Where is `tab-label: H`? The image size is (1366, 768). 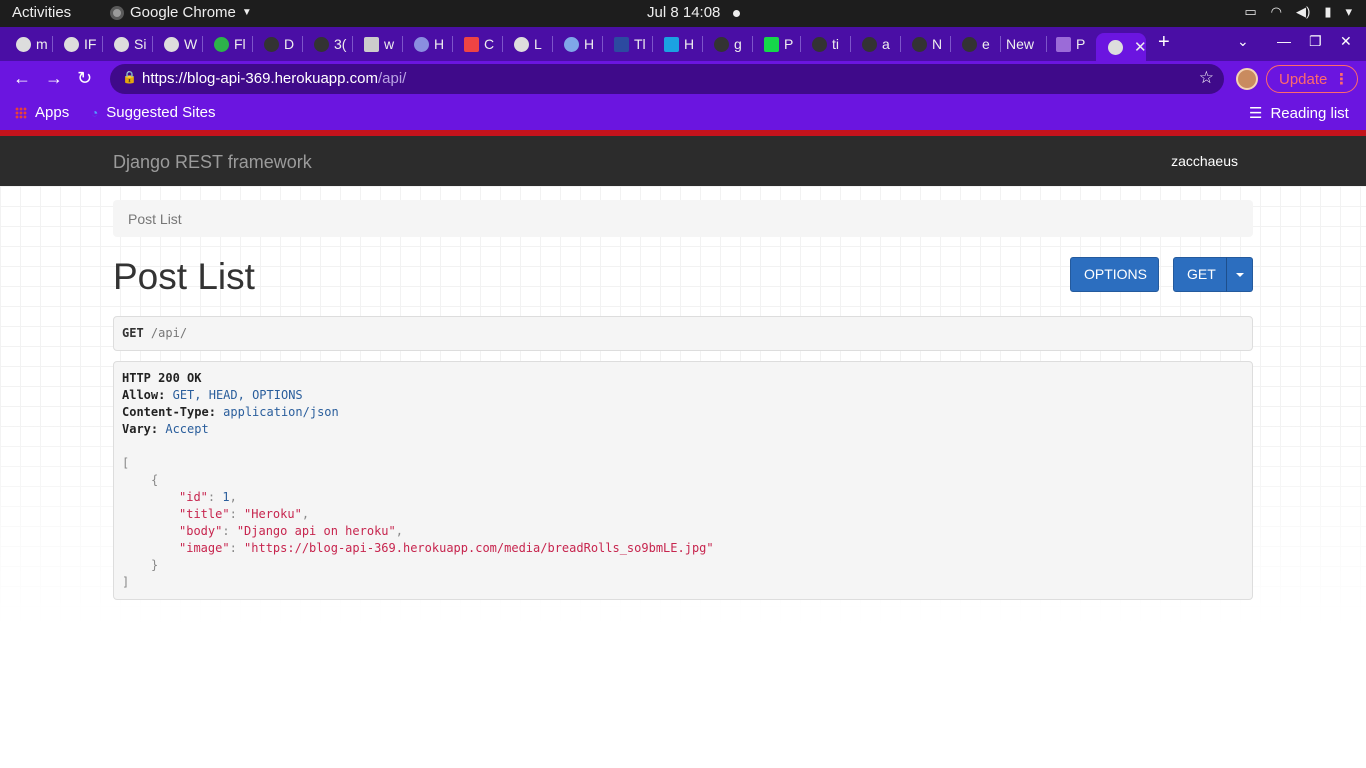
tab-label: H is located at coordinates (589, 44).